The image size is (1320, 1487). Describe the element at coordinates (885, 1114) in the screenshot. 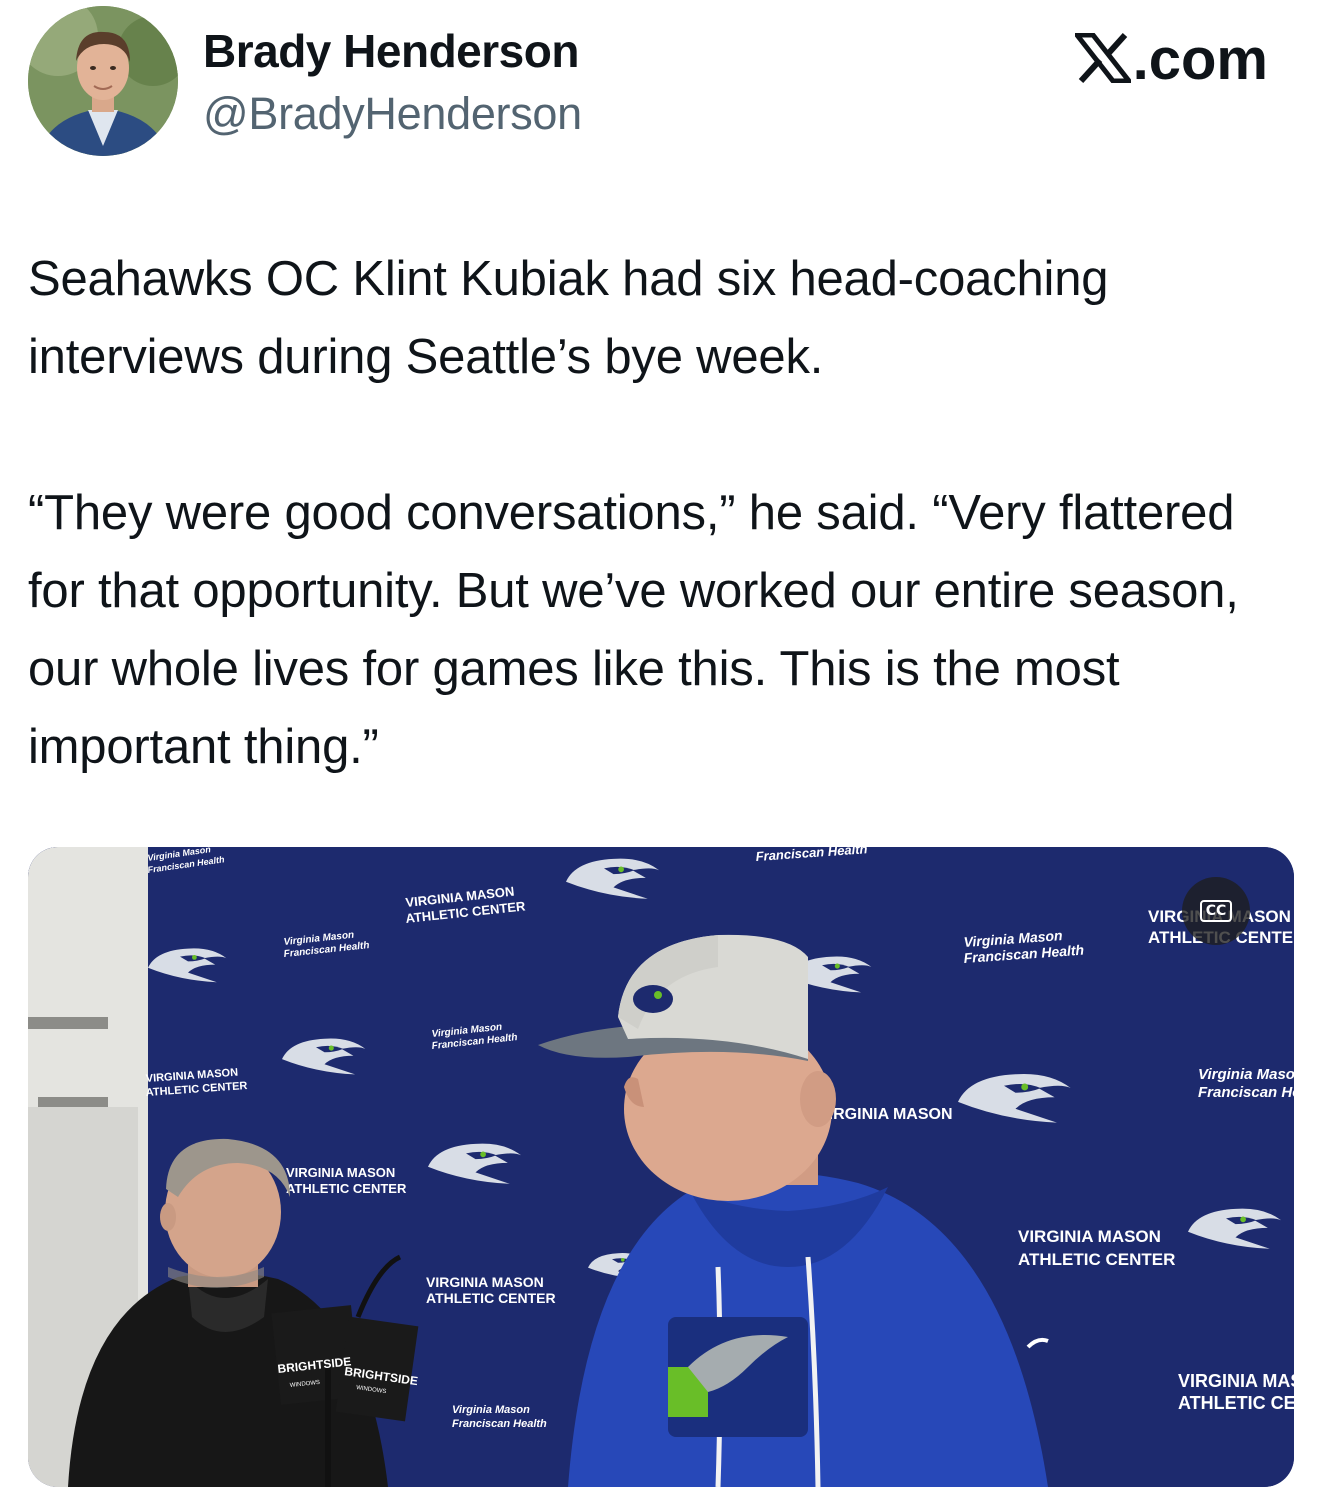

I see `backdrop-vm-athletic-13: VIRGINIA MASON` at that location.